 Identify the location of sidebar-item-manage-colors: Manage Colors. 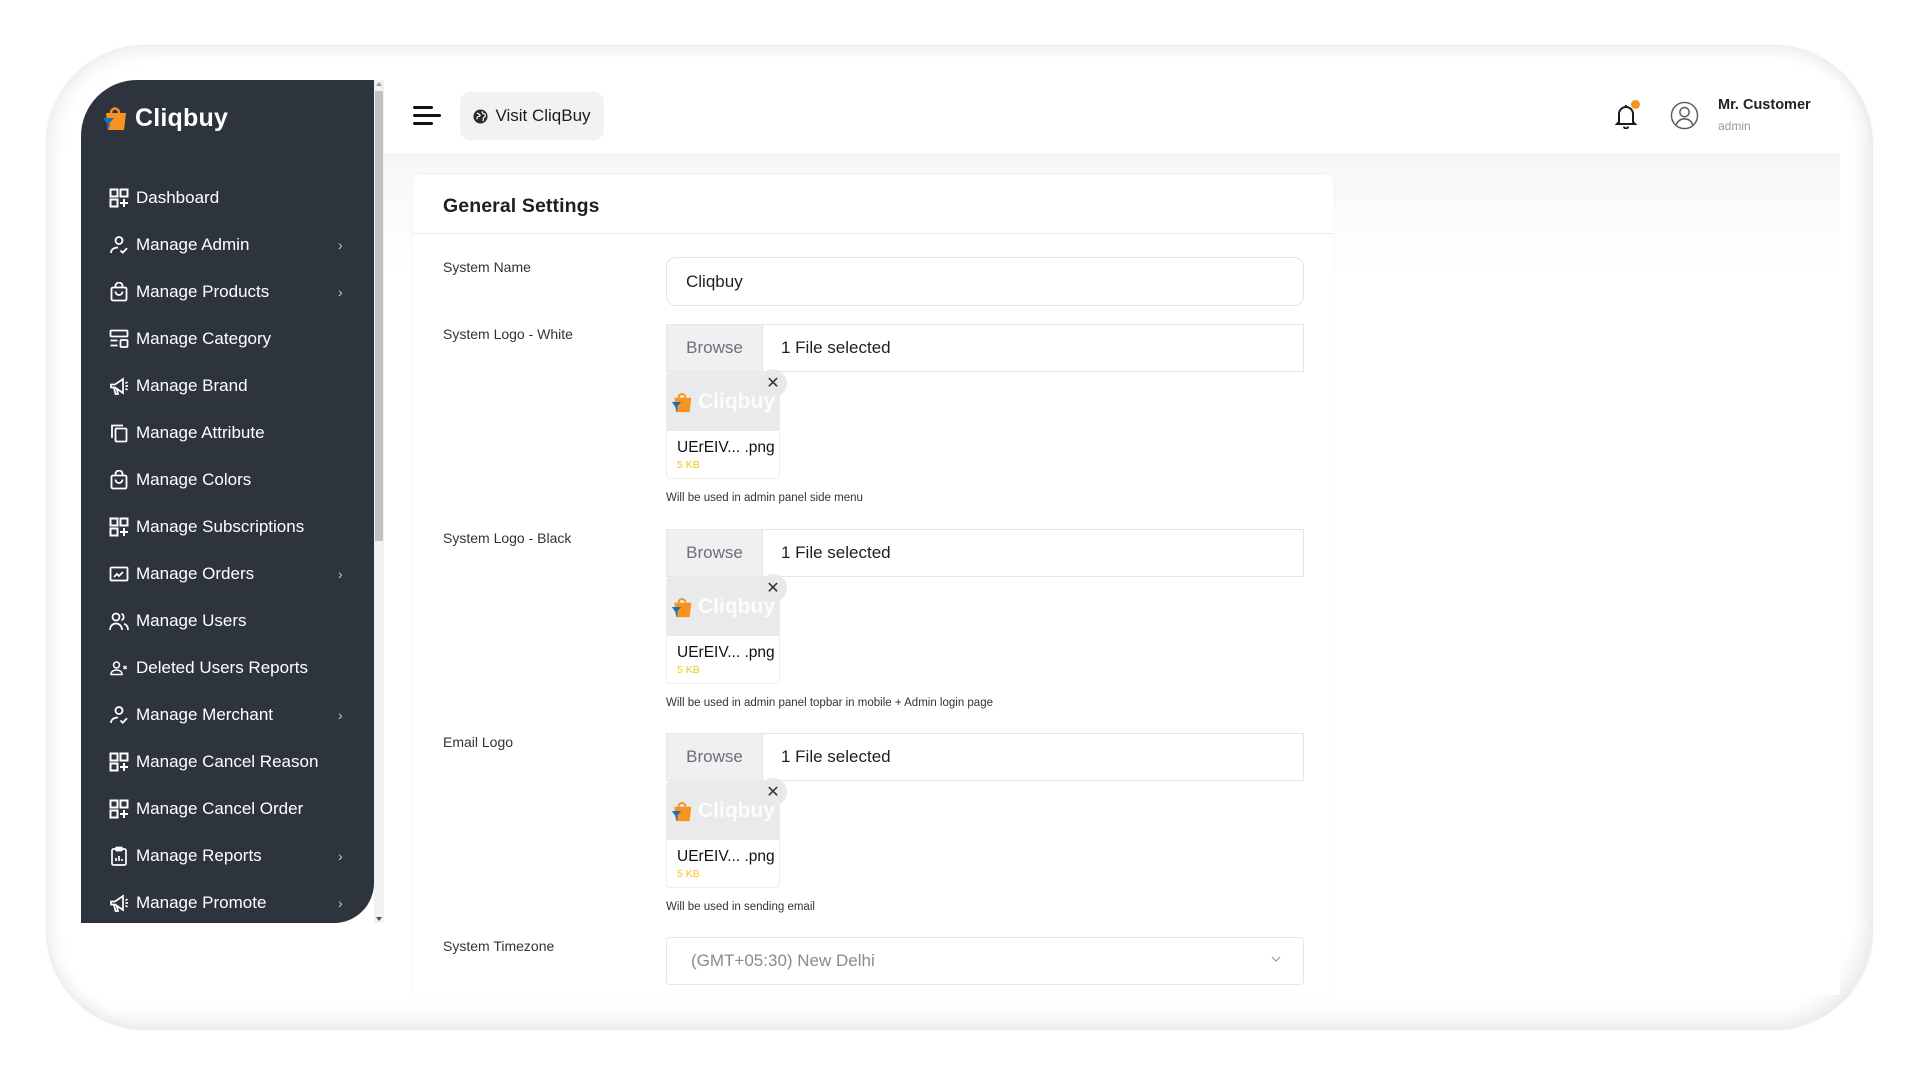
(227, 479).